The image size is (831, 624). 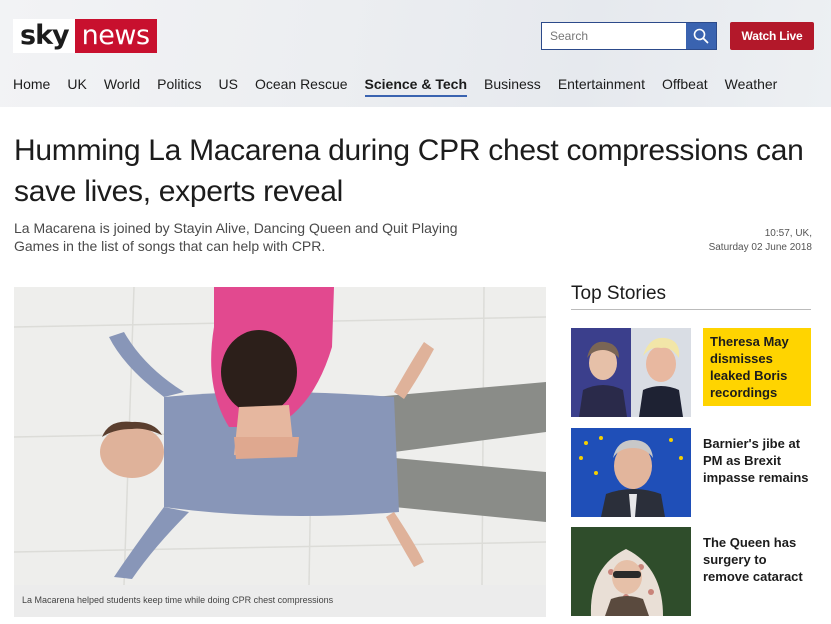 I want to click on logo-sky-text: sky, so click(x=44, y=36).